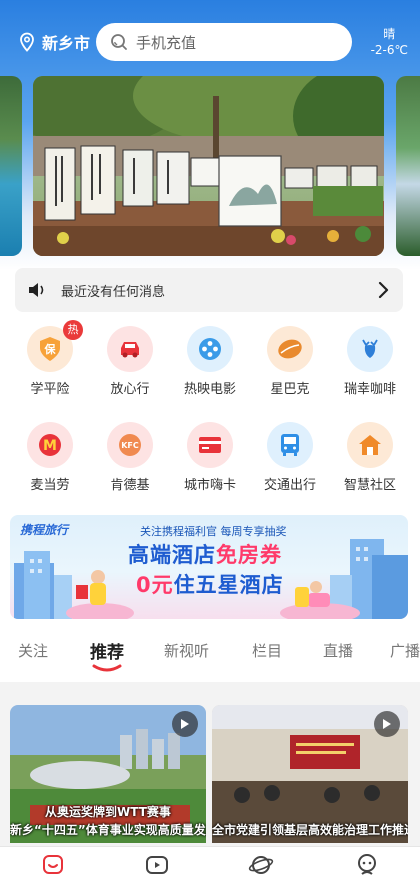 This screenshot has width=420, height=878. I want to click on city-name: 新乡市, so click(66, 43).